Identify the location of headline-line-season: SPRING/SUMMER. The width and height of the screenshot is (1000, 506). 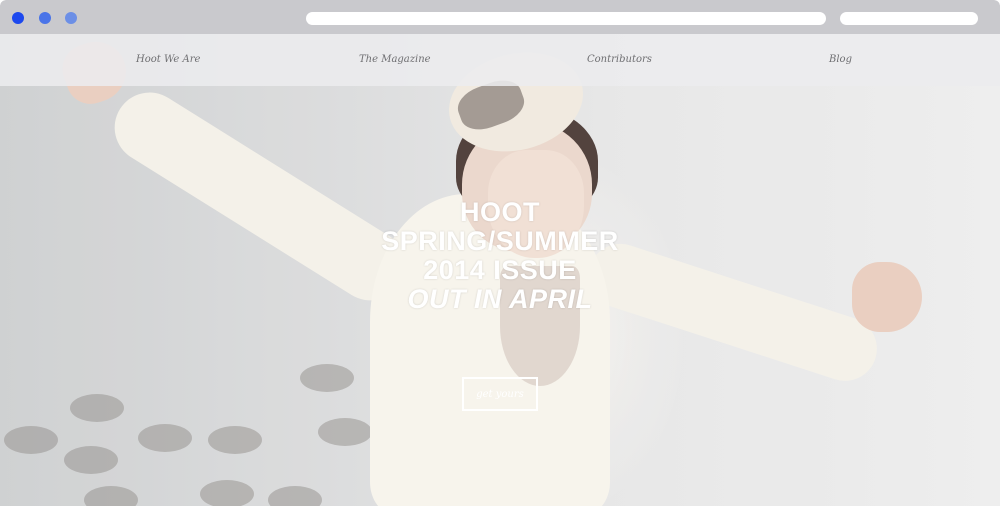
(500, 241).